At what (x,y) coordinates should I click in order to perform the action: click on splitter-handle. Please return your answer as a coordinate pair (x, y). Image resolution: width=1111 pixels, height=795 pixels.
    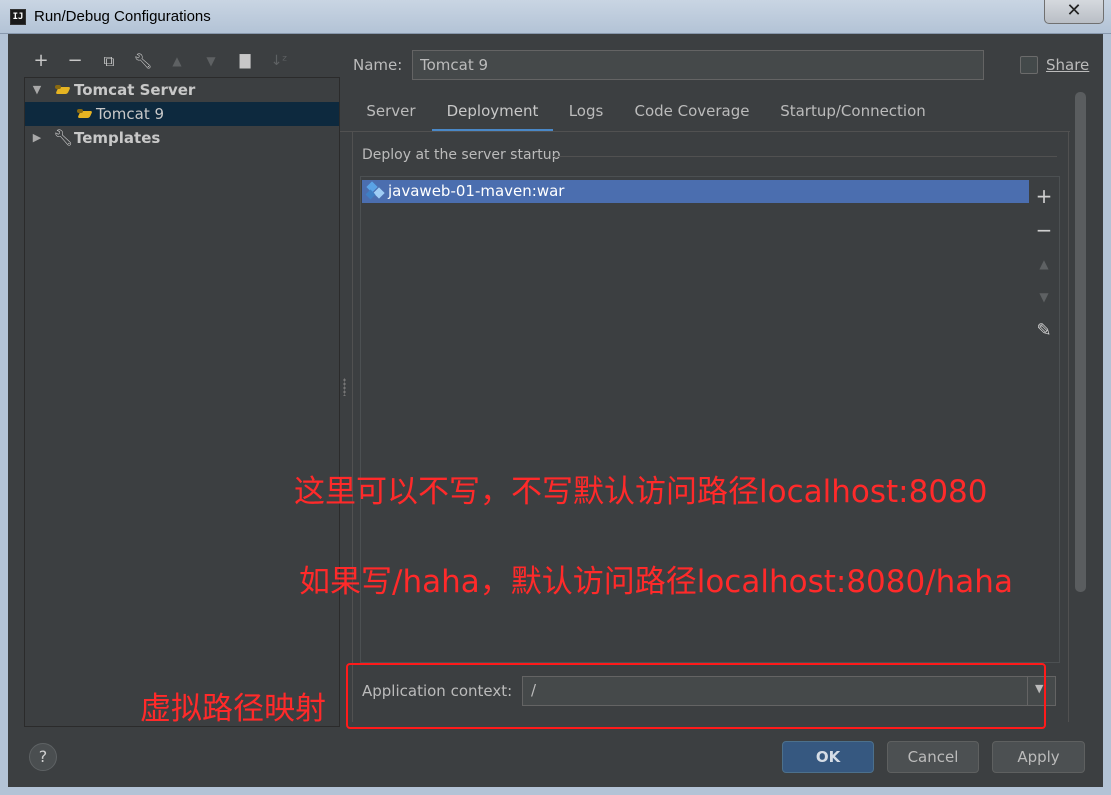
    Looking at the image, I should click on (344, 387).